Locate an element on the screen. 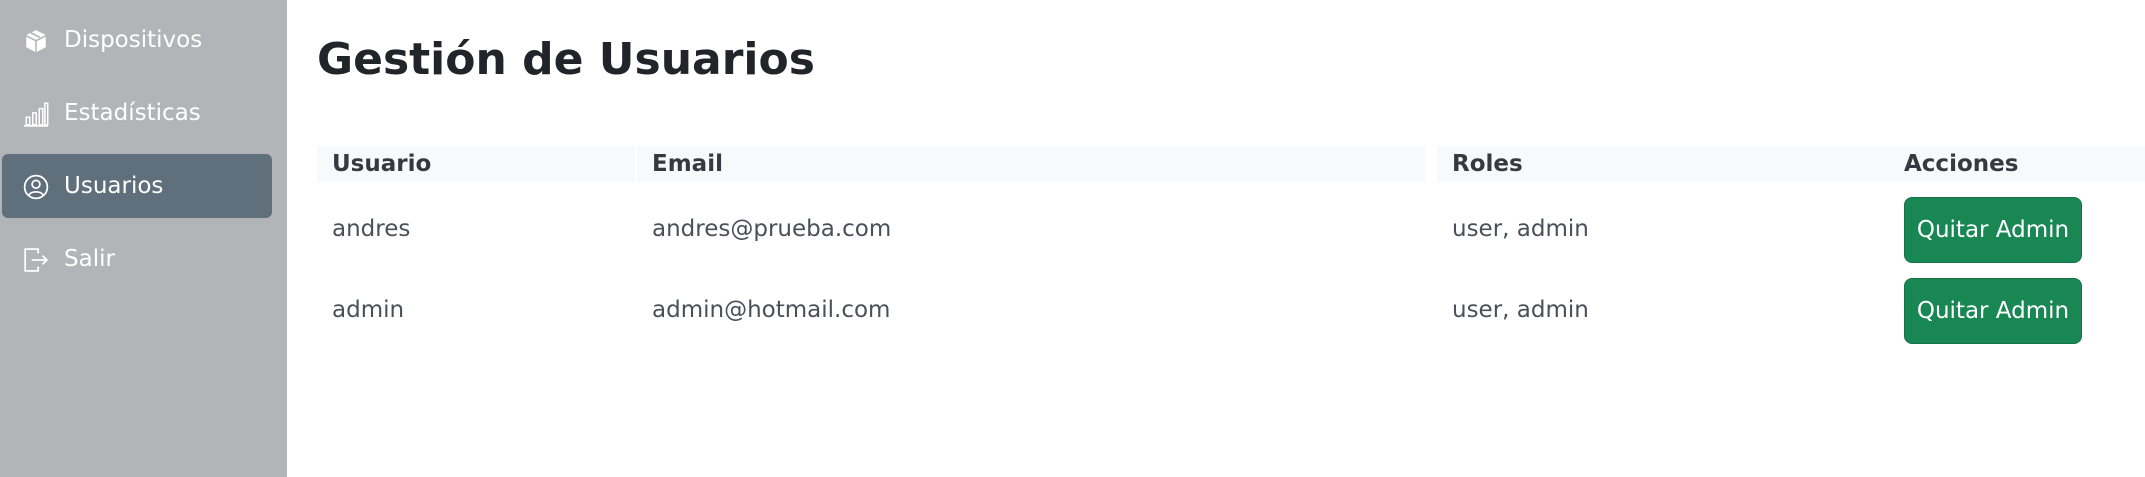 The height and width of the screenshot is (477, 2145). sidebar-item-label: Estadísticas is located at coordinates (132, 113).